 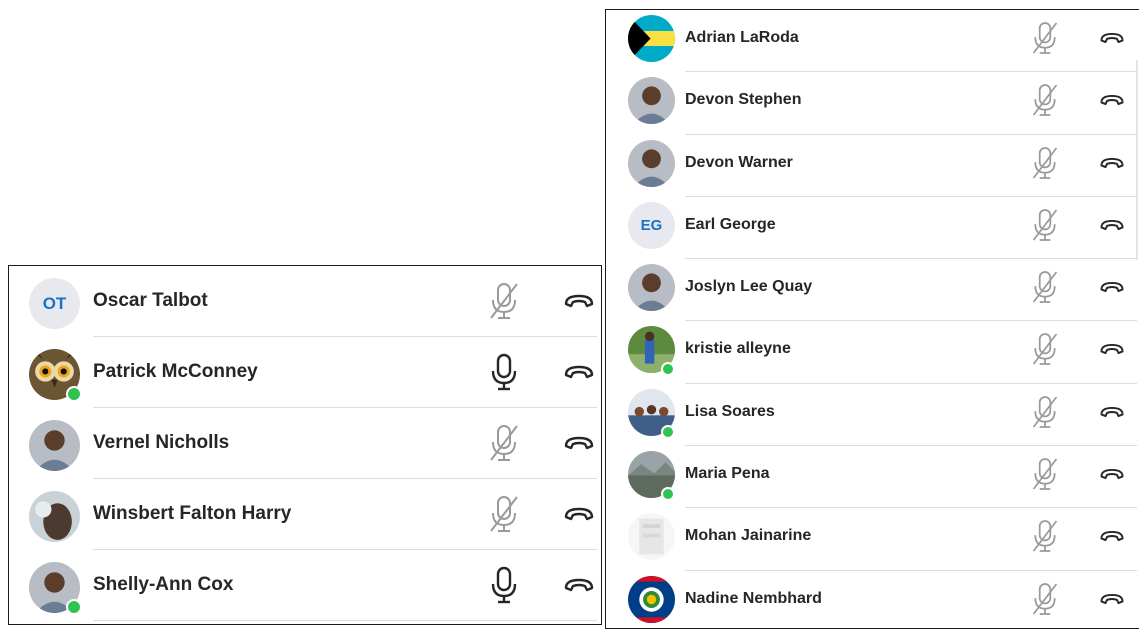 What do you see at coordinates (730, 411) in the screenshot?
I see `participant-name: Lisa Soares` at bounding box center [730, 411].